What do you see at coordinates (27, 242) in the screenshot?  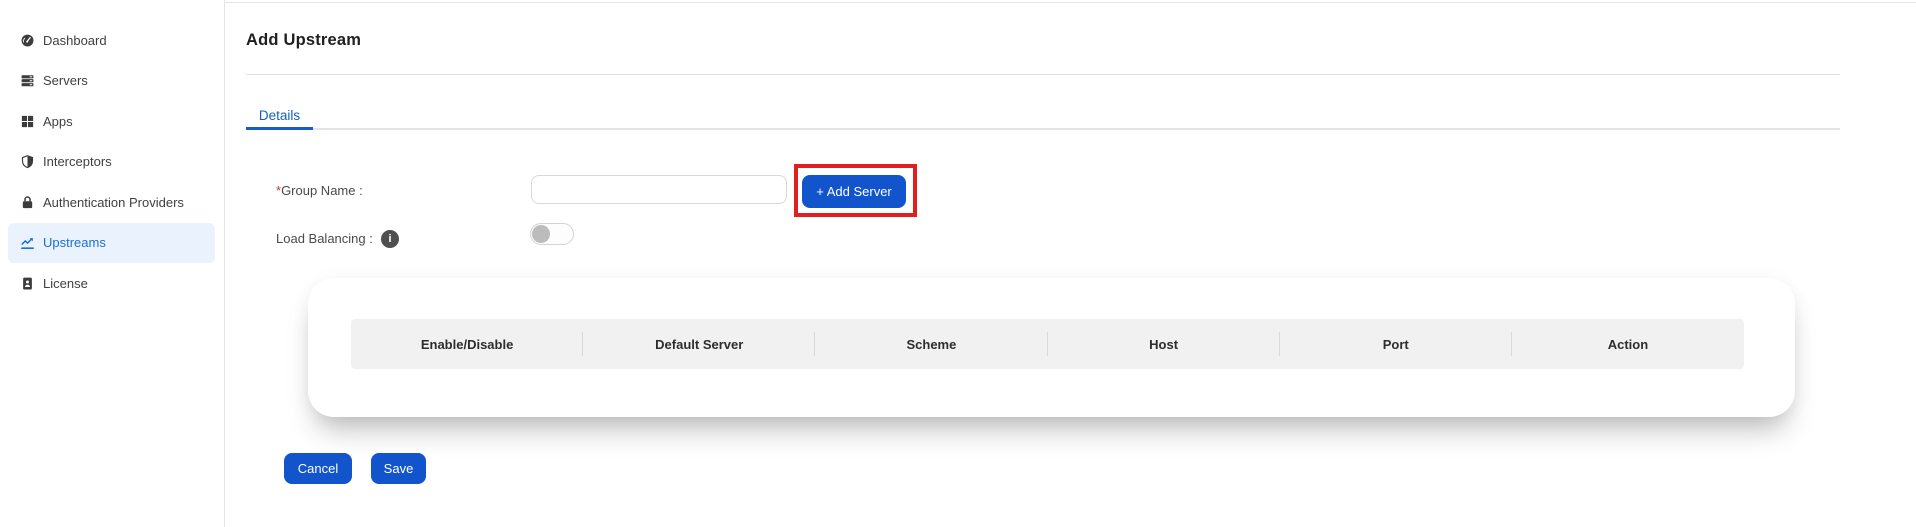 I see `trend-chart-icon` at bounding box center [27, 242].